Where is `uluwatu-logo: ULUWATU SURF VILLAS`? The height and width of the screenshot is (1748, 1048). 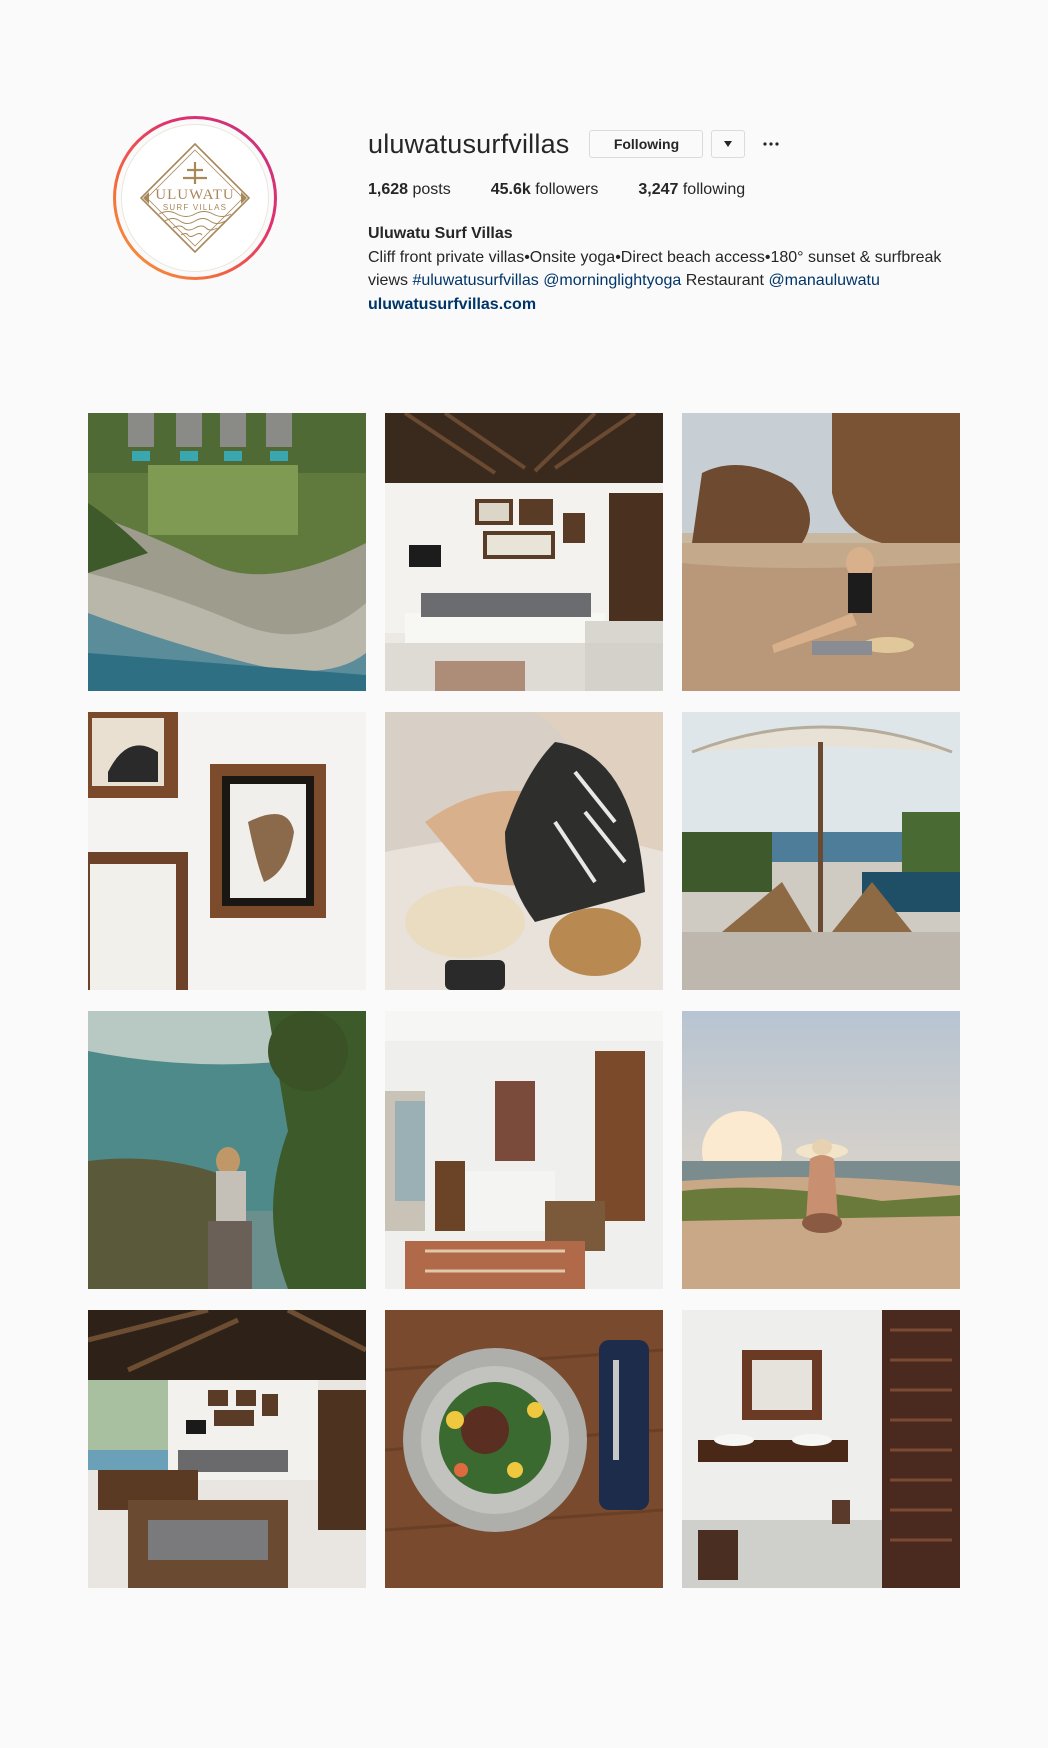
uluwatu-logo: ULUWATU SURF VILLAS is located at coordinates (195, 198).